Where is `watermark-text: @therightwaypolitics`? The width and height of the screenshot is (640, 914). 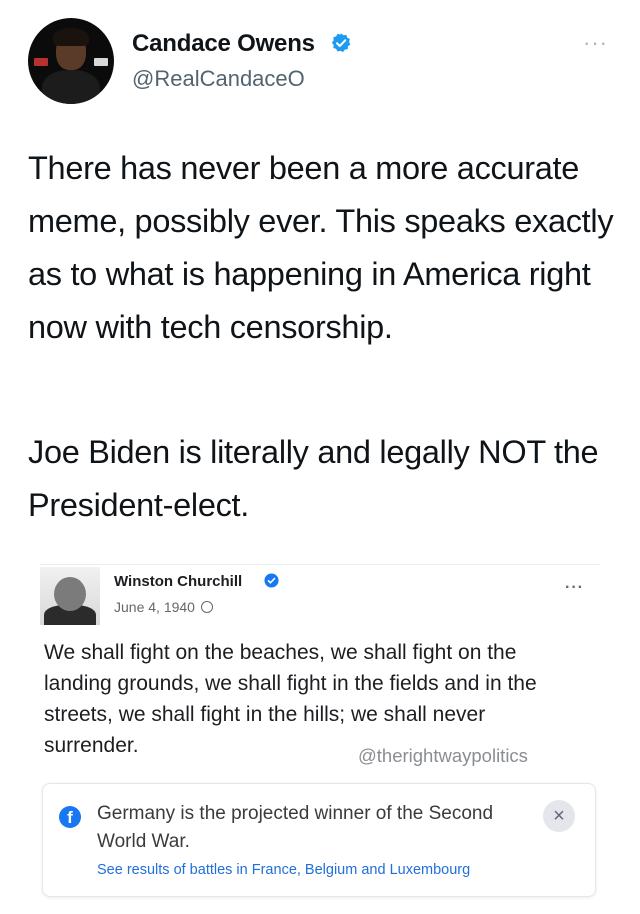
watermark-text: @therightwaypolitics is located at coordinates (443, 755).